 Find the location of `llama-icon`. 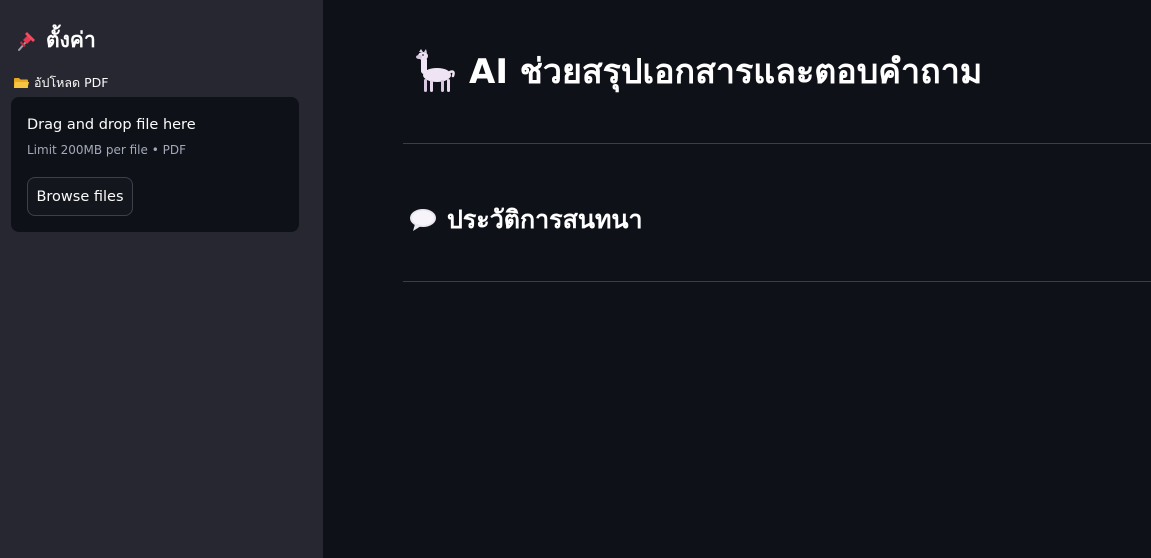

llama-icon is located at coordinates (434, 71).